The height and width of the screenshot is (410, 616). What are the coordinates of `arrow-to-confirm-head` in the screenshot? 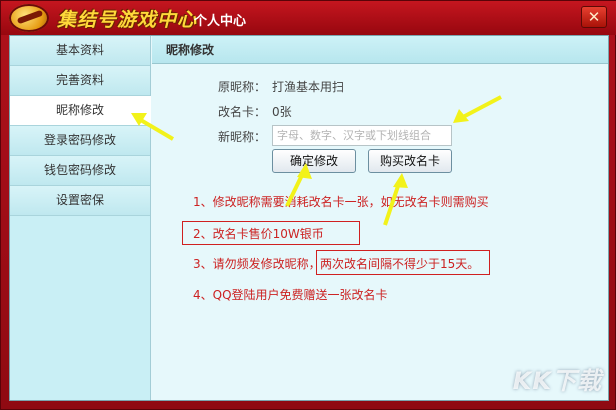 It's located at (304, 171).